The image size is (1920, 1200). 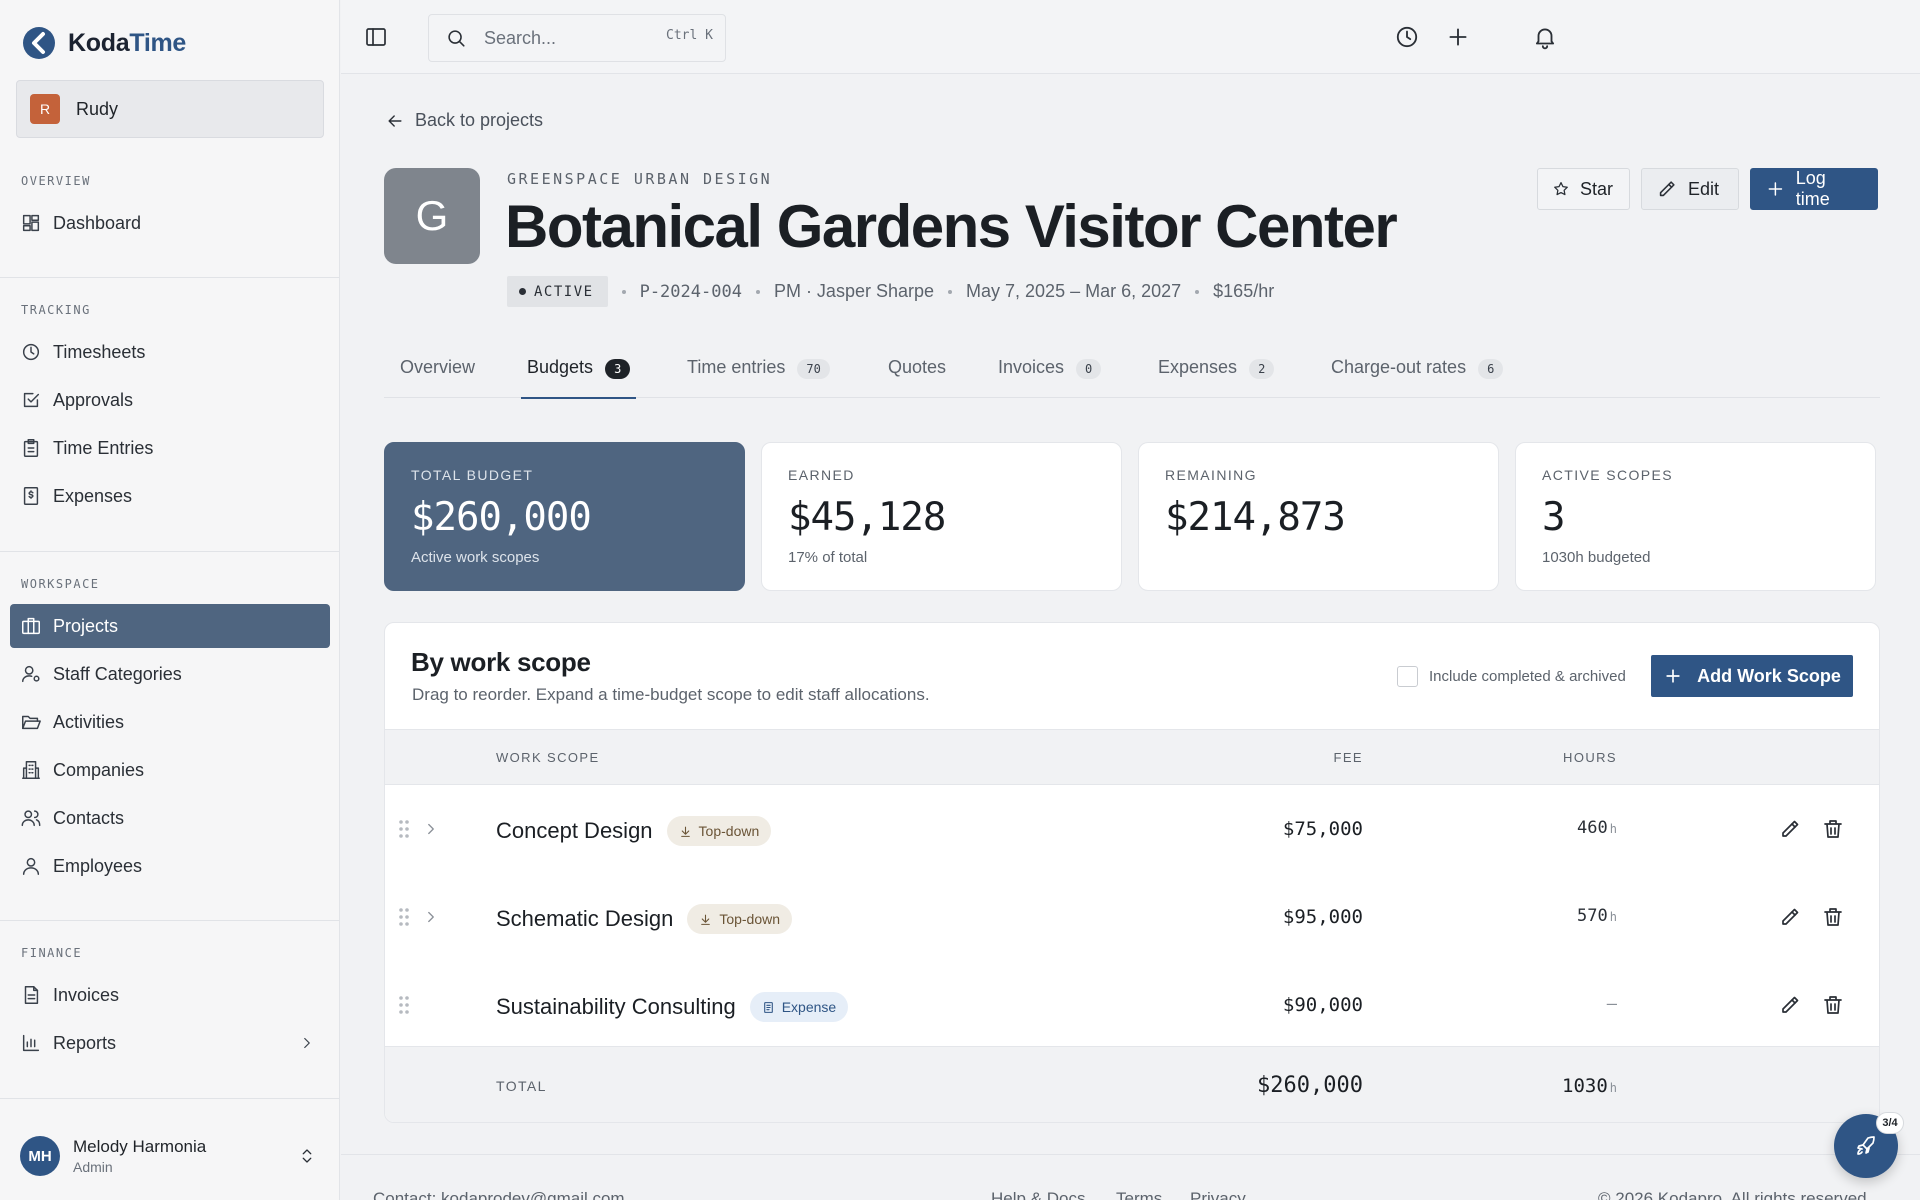 I want to click on stat-value: $45,128, so click(x=867, y=517).